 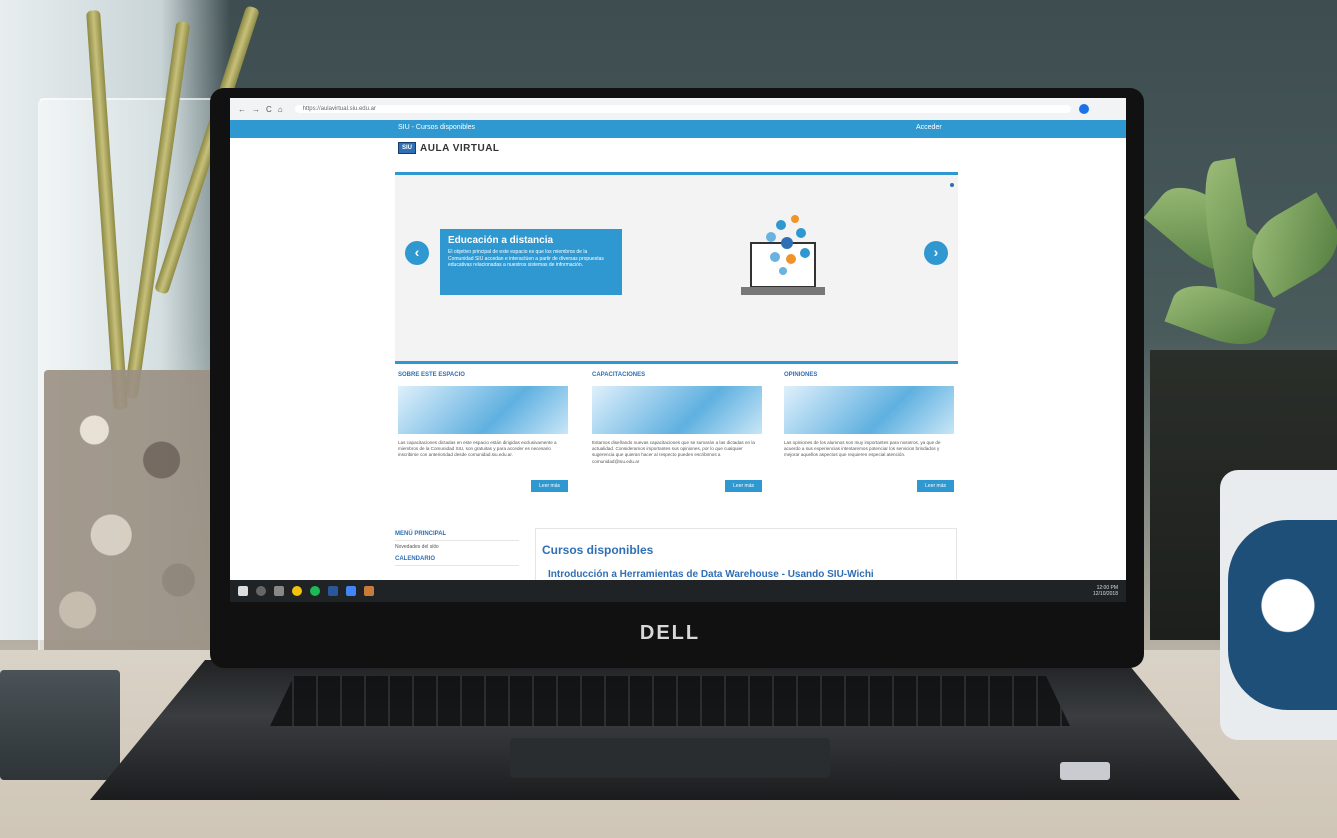 What do you see at coordinates (783, 255) in the screenshot?
I see `laptop-illustration-icon` at bounding box center [783, 255].